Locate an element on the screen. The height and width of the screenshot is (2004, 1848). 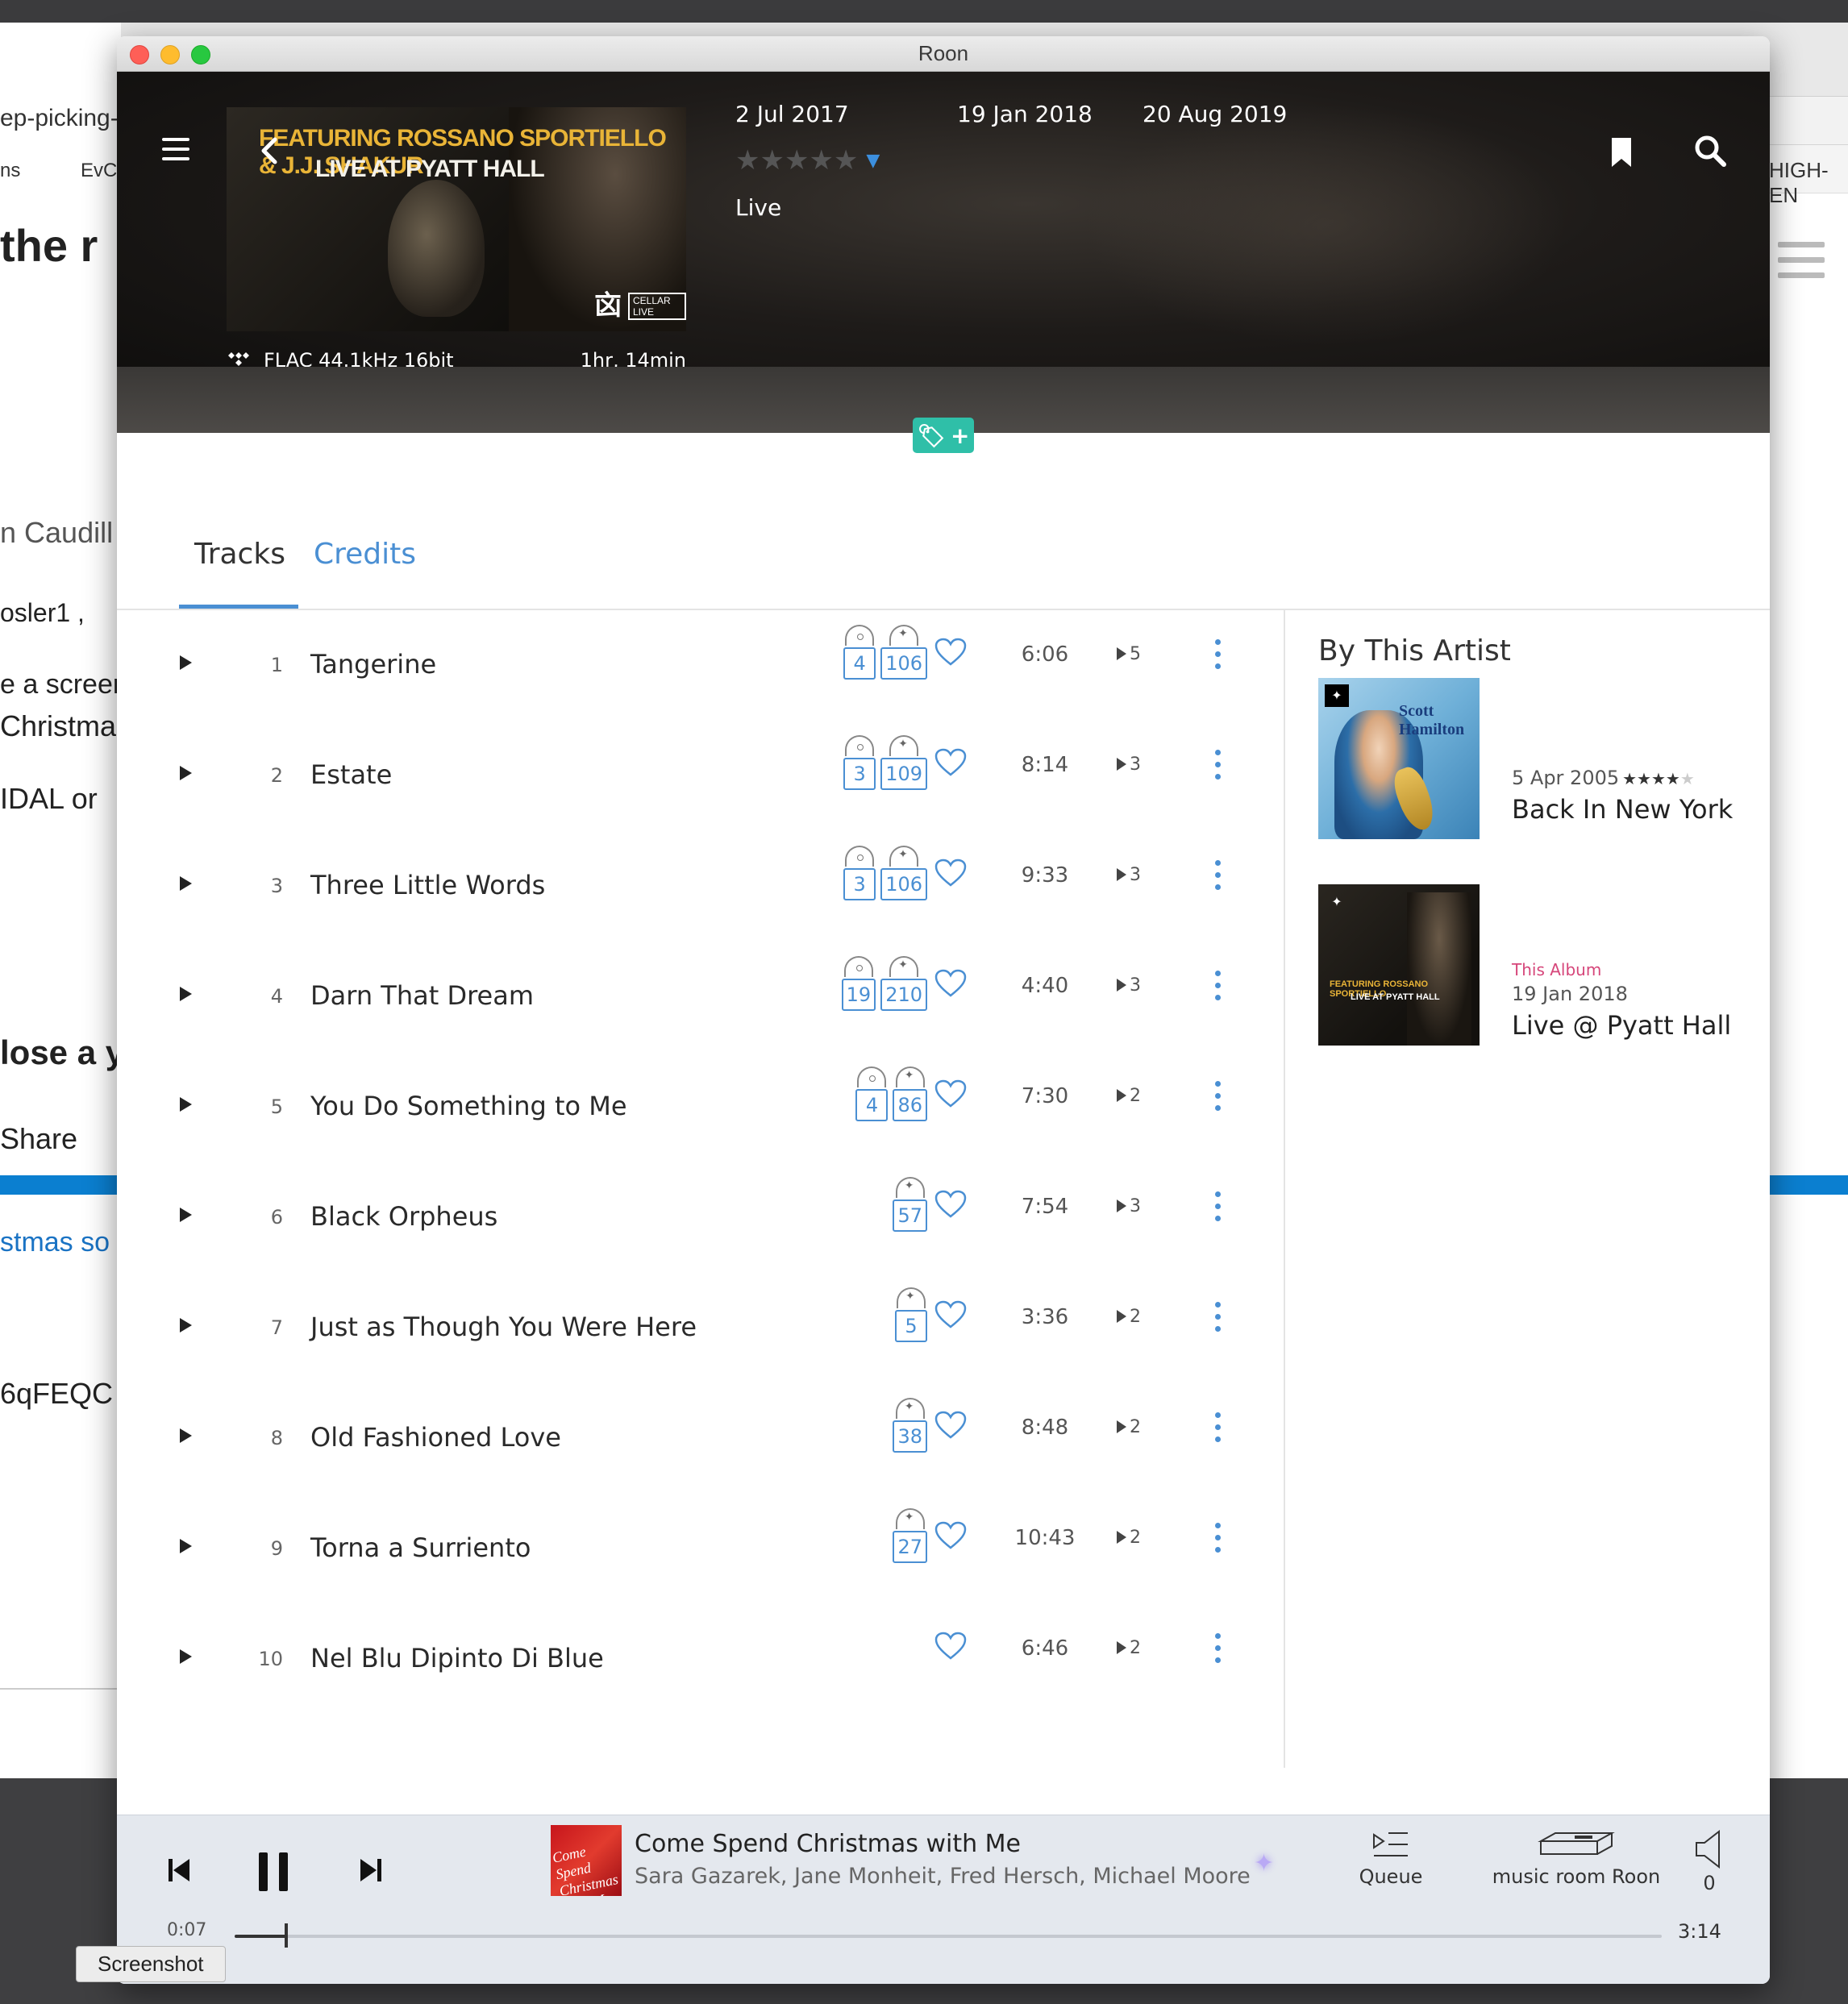
track-title: Three Little Words is located at coordinates (427, 885).